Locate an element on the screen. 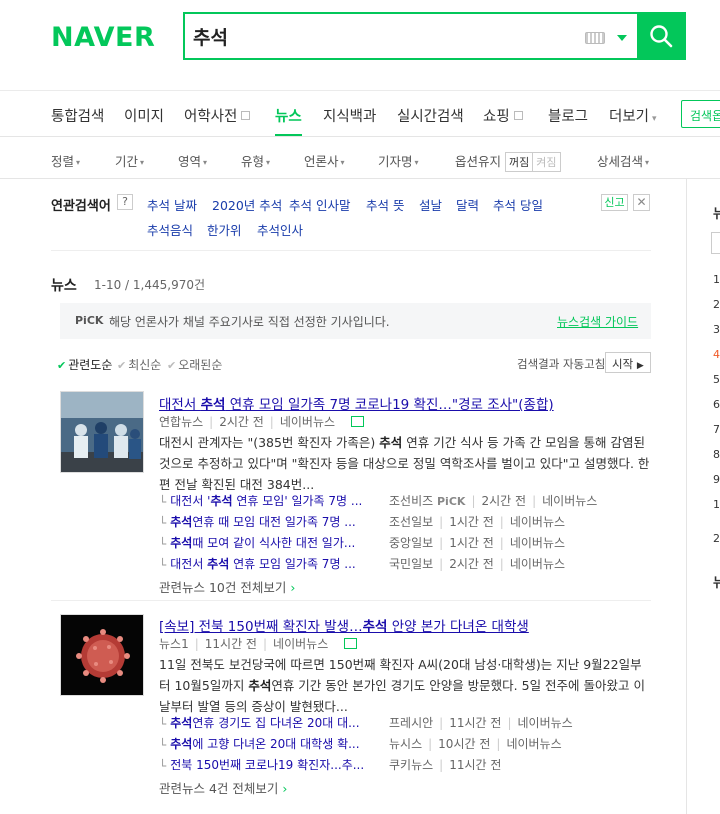 The height and width of the screenshot is (814, 720). press-name: 쿠키뉴스 is located at coordinates (411, 765).